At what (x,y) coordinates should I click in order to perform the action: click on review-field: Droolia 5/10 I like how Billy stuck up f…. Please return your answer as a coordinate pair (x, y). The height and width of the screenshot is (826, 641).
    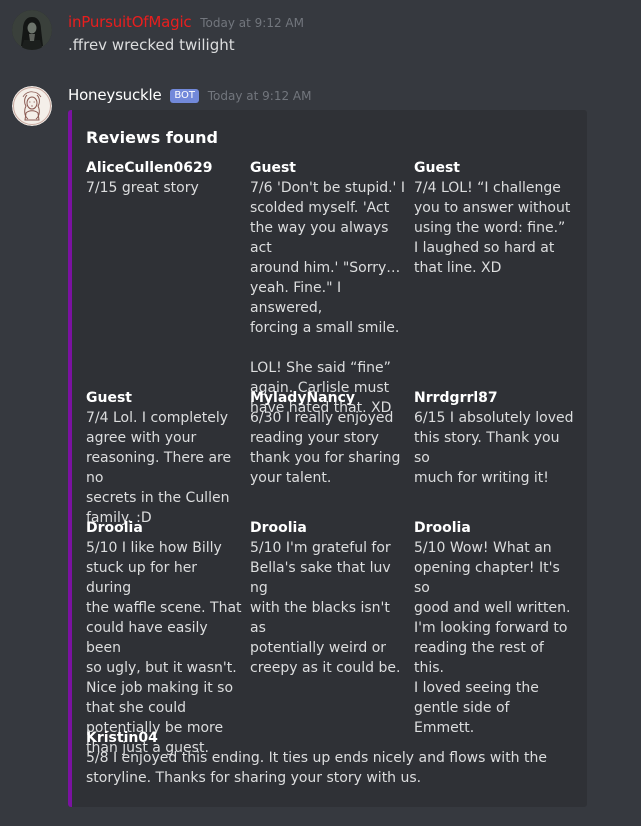
    Looking at the image, I should click on (166, 638).